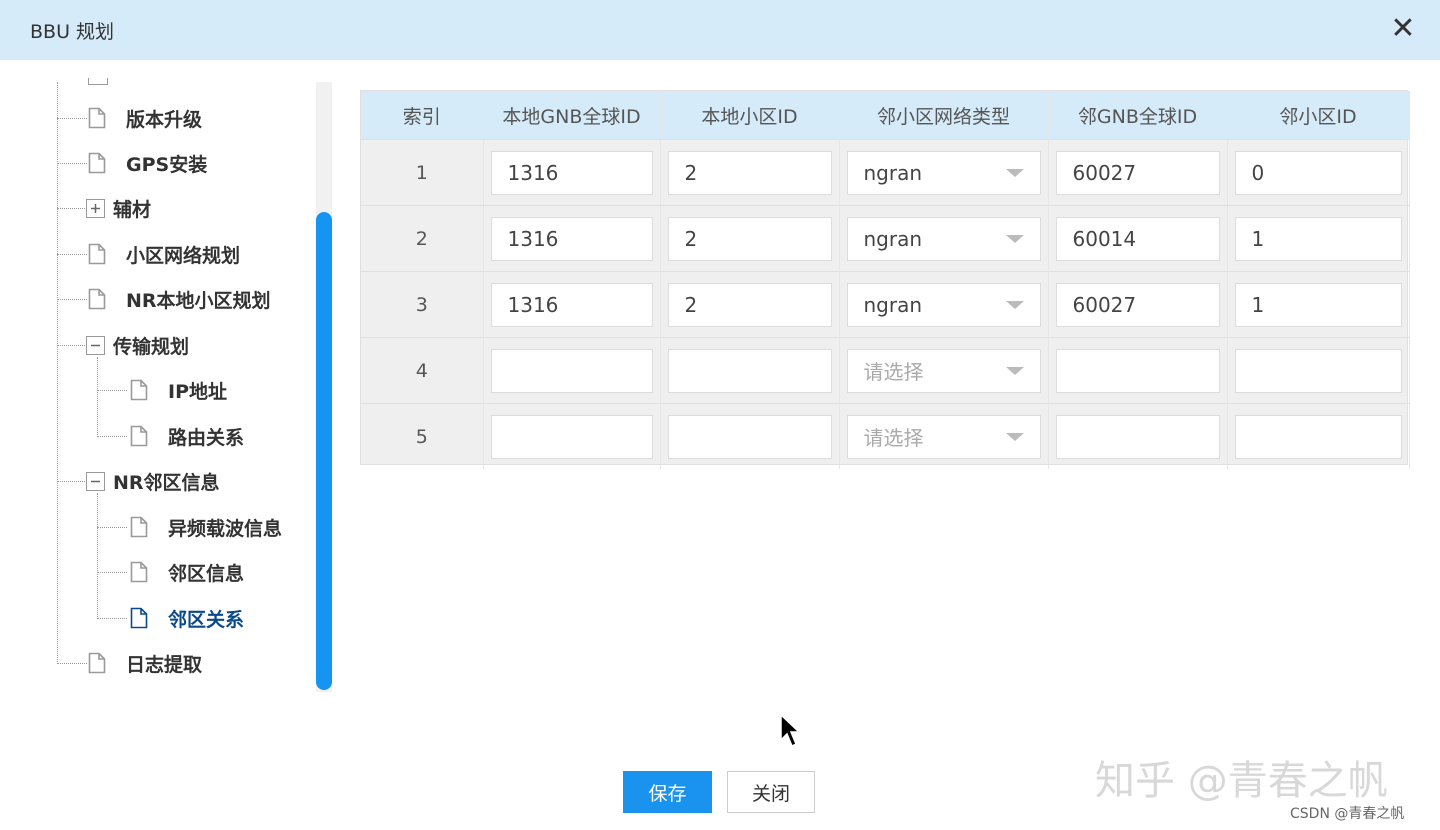  What do you see at coordinates (206, 573) in the screenshot?
I see `tree-item-label: 邻区信息` at bounding box center [206, 573].